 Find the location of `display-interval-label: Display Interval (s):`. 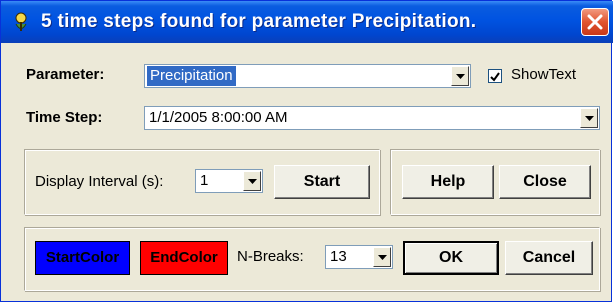

display-interval-label: Display Interval (s): is located at coordinates (99, 181).